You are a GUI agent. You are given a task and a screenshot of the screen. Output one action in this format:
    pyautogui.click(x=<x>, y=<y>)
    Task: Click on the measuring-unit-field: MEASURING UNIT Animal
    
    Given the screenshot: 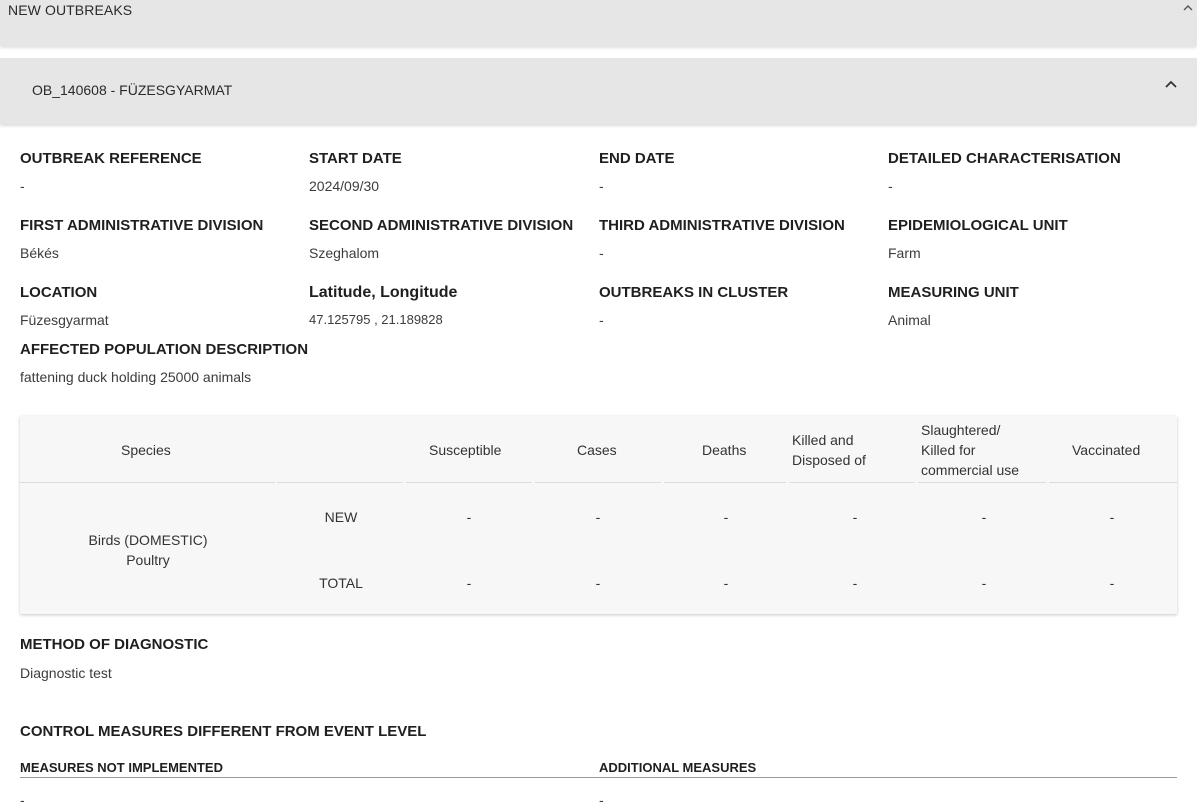 What is the action you would take?
    pyautogui.click(x=1030, y=306)
    